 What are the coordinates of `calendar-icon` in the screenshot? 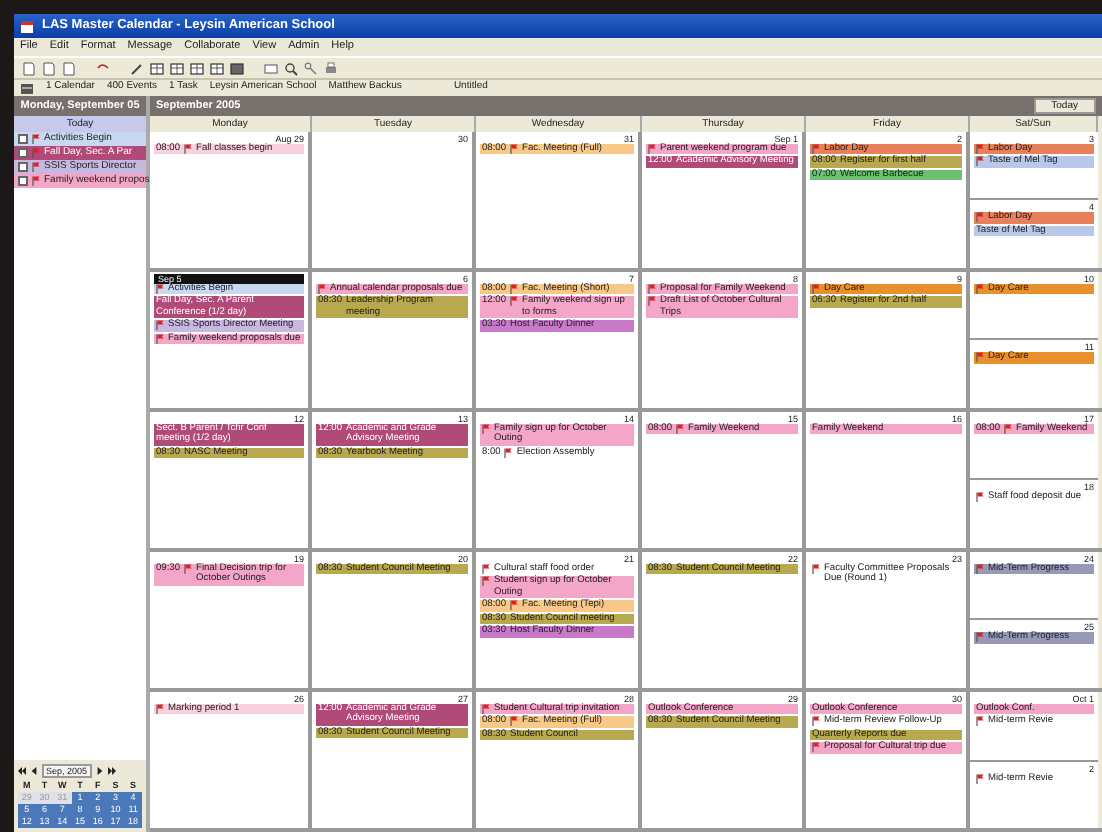 It's located at (27, 88).